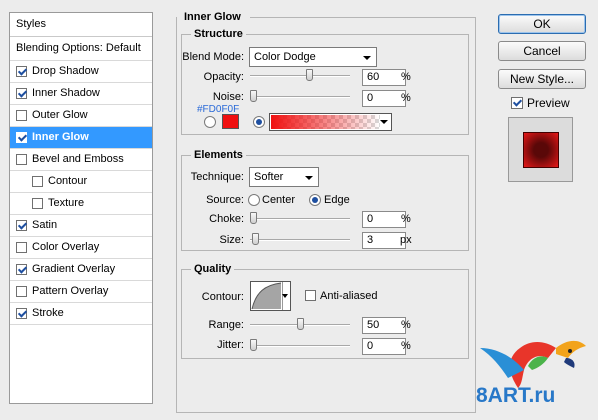 This screenshot has height=420, width=598. What do you see at coordinates (70, 291) in the screenshot?
I see `style-item-label: Pattern Overlay` at bounding box center [70, 291].